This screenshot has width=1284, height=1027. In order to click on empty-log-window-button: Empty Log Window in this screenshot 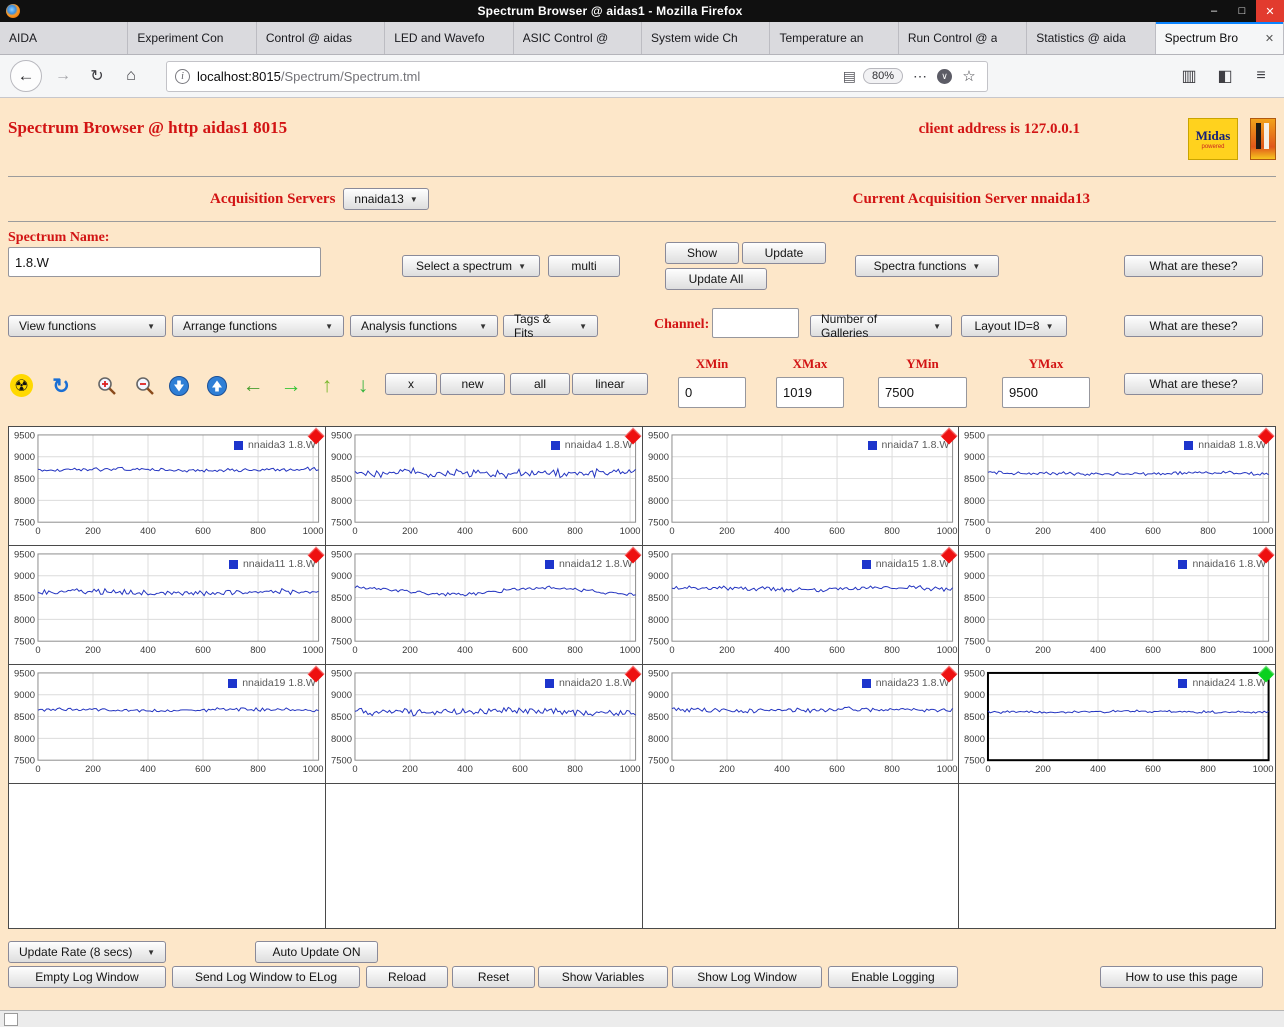, I will do `click(87, 977)`.